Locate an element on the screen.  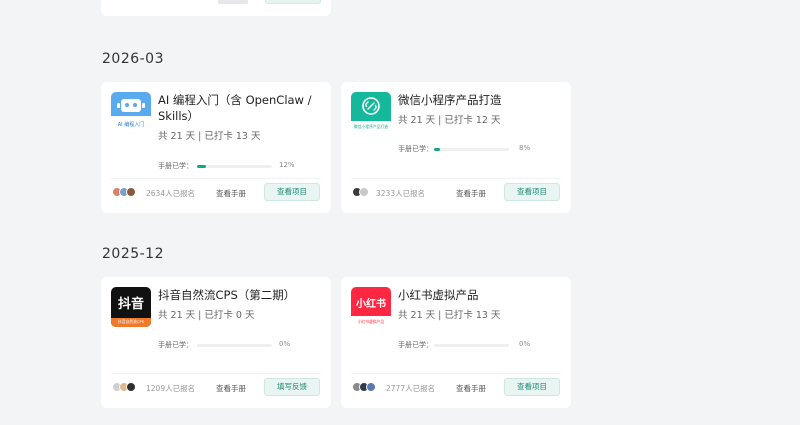
xiaohongshu-thumbnail-label: 小红书虚拟产品 is located at coordinates (371, 321).